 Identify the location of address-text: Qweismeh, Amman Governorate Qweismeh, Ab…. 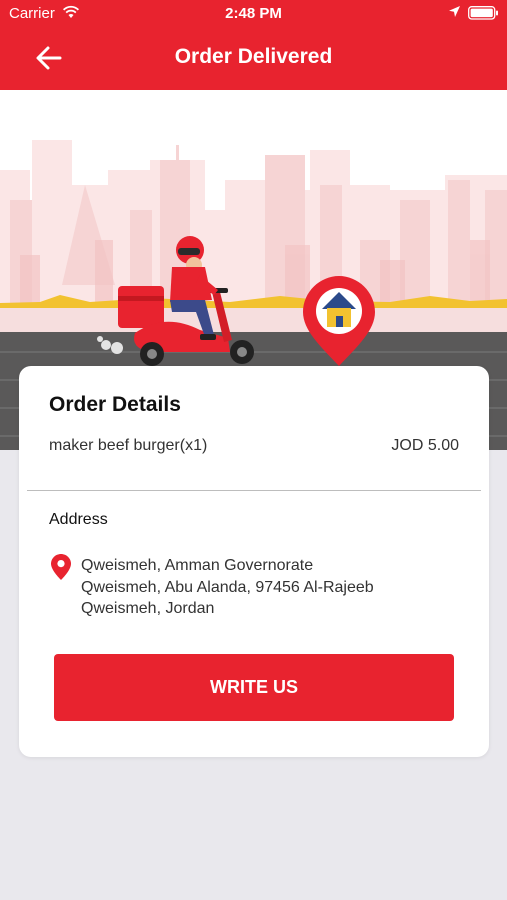
(227, 587).